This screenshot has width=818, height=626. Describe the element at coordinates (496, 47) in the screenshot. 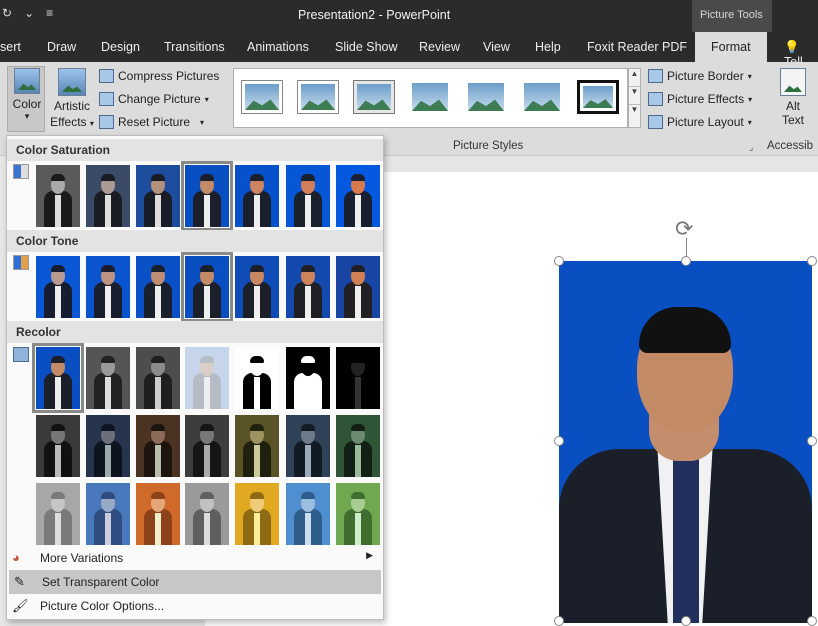

I see `tab-view: View` at that location.